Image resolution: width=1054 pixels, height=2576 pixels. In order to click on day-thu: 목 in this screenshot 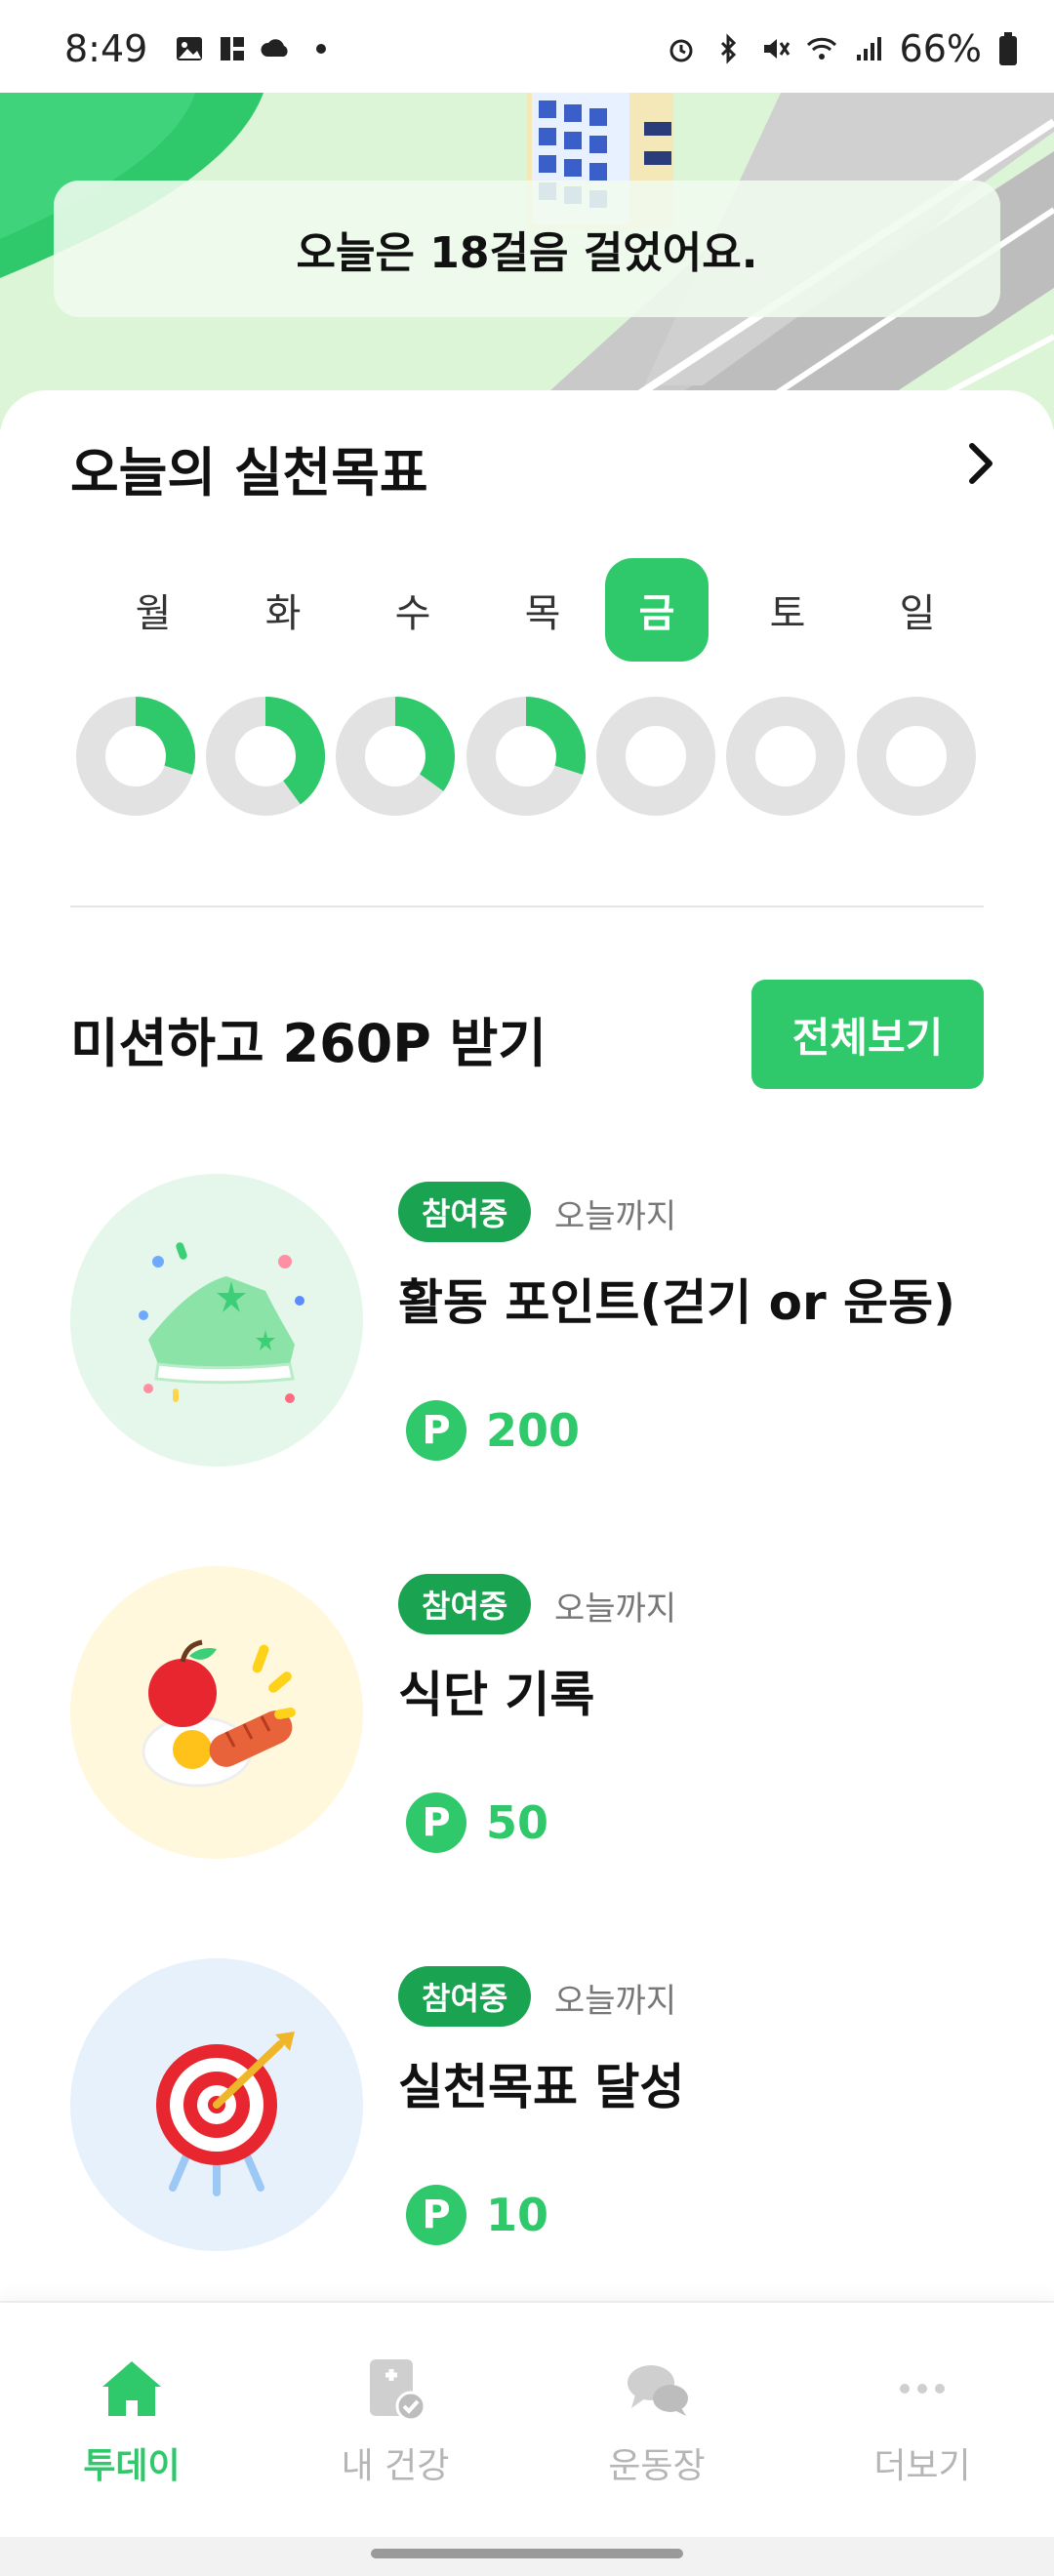, I will do `click(542, 610)`.